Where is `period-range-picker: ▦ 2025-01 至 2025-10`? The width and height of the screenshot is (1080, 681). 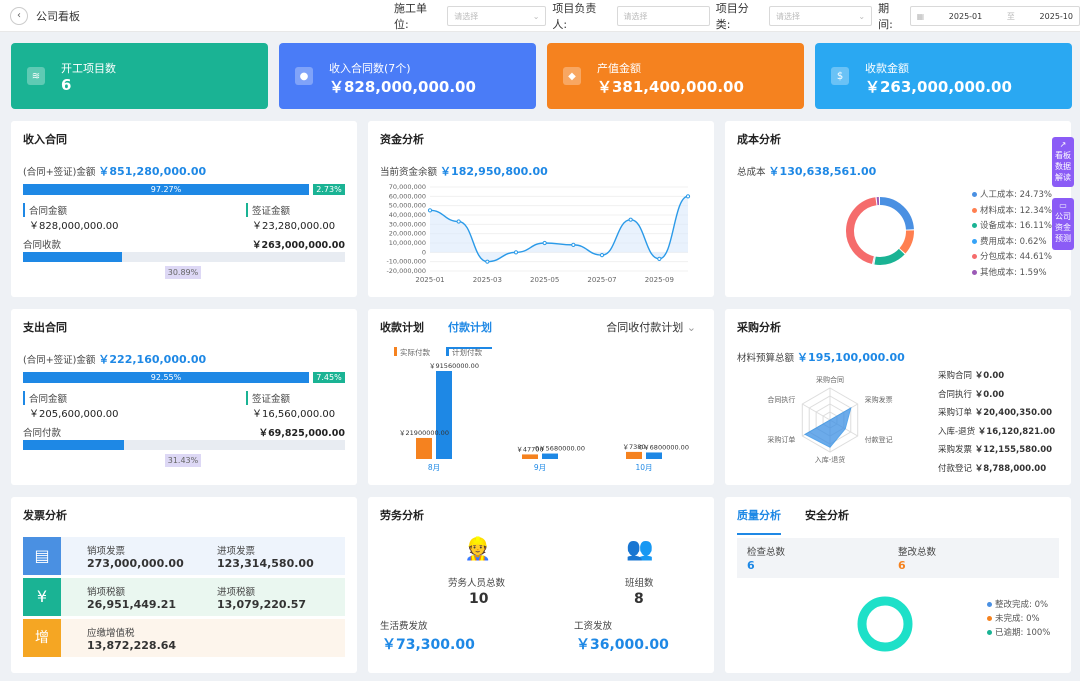 period-range-picker: ▦ 2025-01 至 2025-10 is located at coordinates (994, 16).